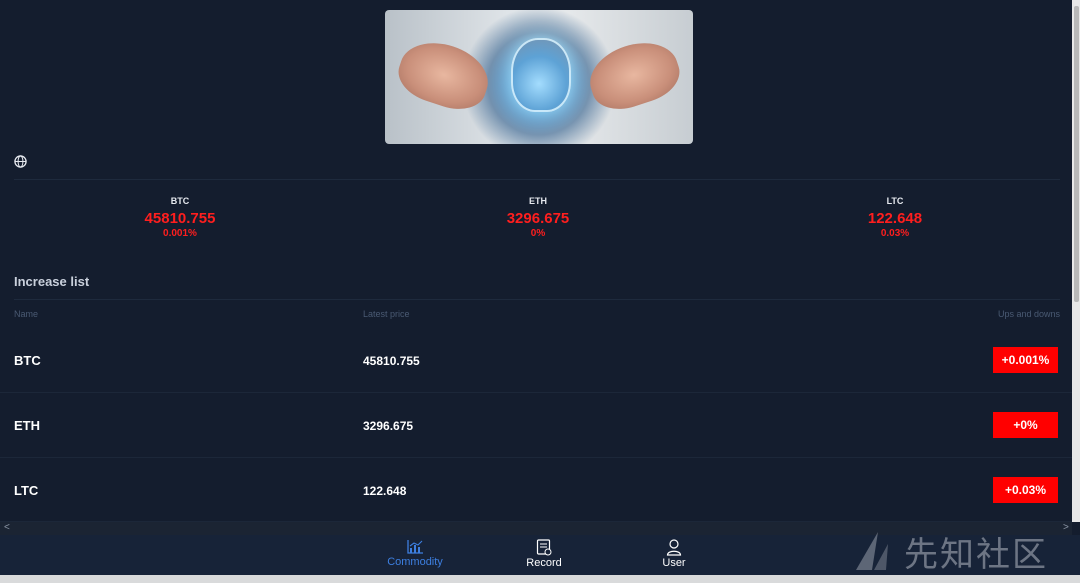  I want to click on document-icon, so click(544, 547).